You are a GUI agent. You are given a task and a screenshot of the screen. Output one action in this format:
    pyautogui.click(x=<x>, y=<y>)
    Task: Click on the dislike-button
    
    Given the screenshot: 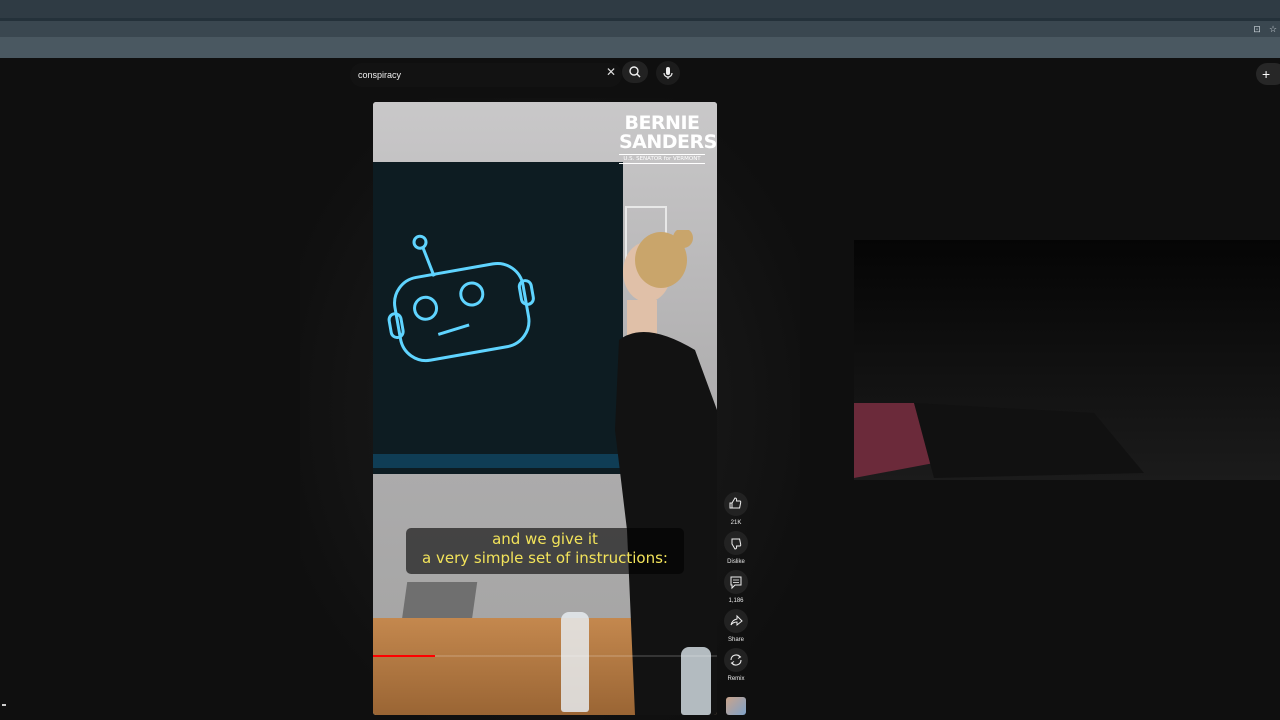 What is the action you would take?
    pyautogui.click(x=736, y=543)
    